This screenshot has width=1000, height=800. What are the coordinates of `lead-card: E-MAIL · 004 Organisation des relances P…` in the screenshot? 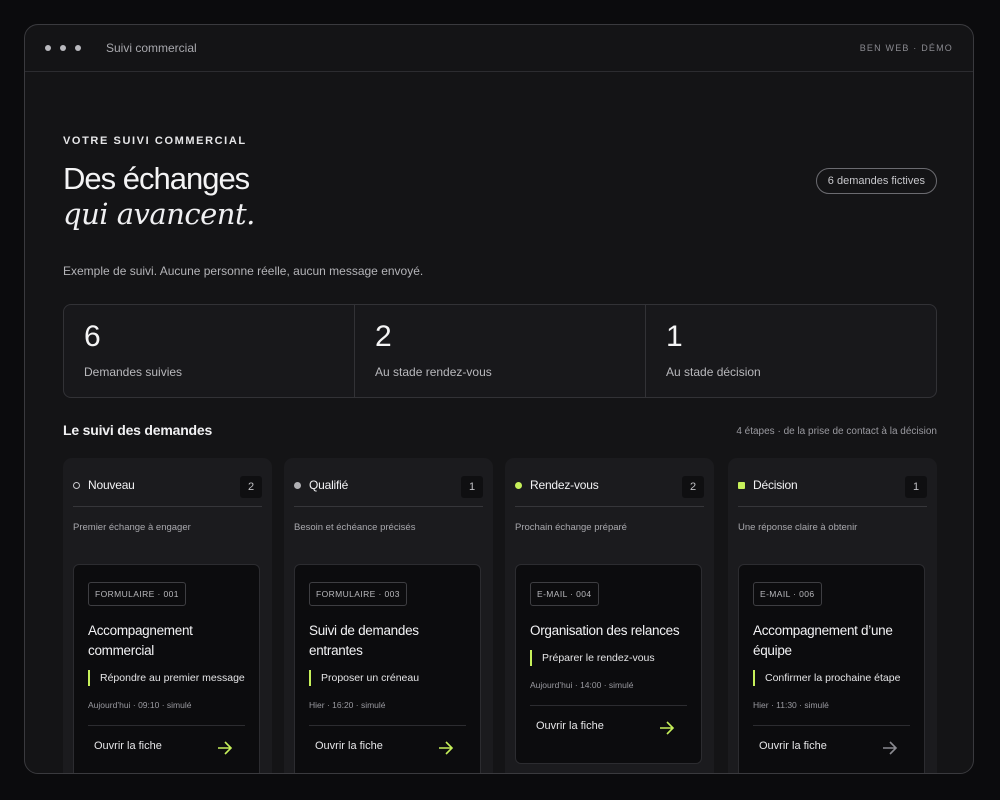 It's located at (608, 664).